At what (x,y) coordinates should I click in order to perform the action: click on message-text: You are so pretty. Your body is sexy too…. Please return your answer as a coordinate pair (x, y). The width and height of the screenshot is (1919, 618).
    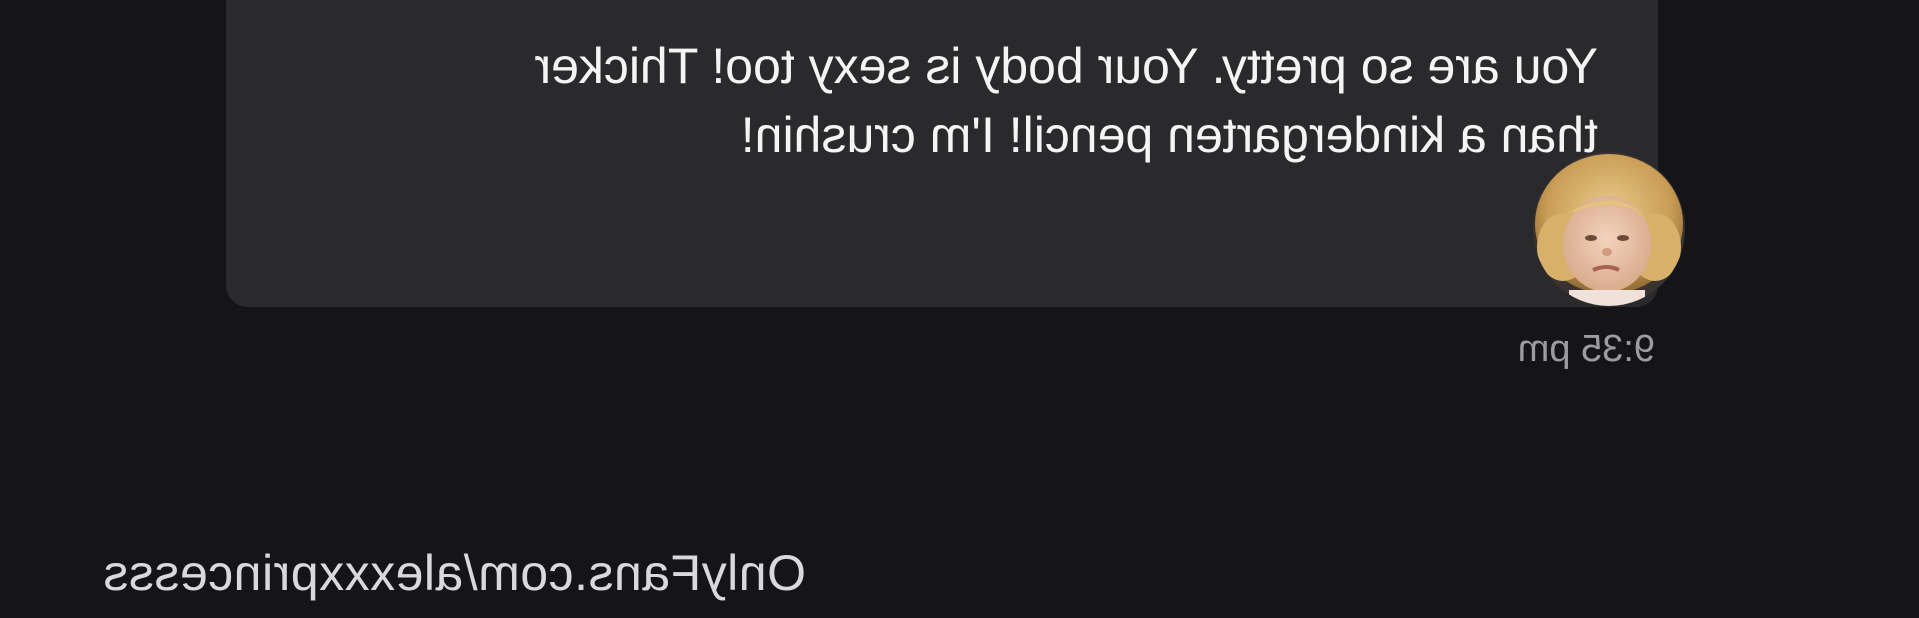
    Looking at the image, I should click on (1066, 100).